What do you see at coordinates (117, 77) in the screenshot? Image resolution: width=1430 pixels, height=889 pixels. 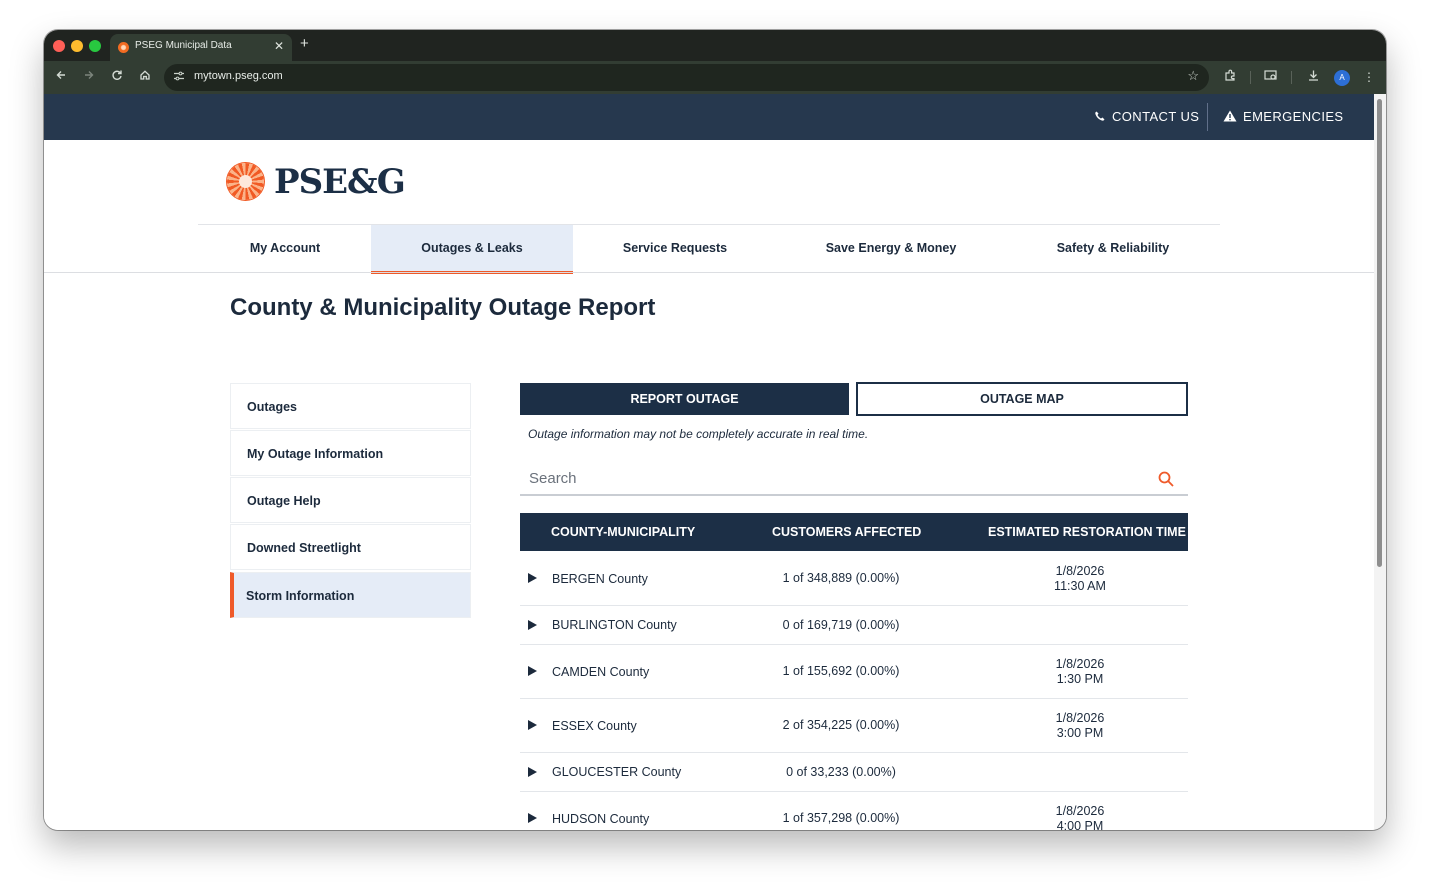 I see `reload-icon` at bounding box center [117, 77].